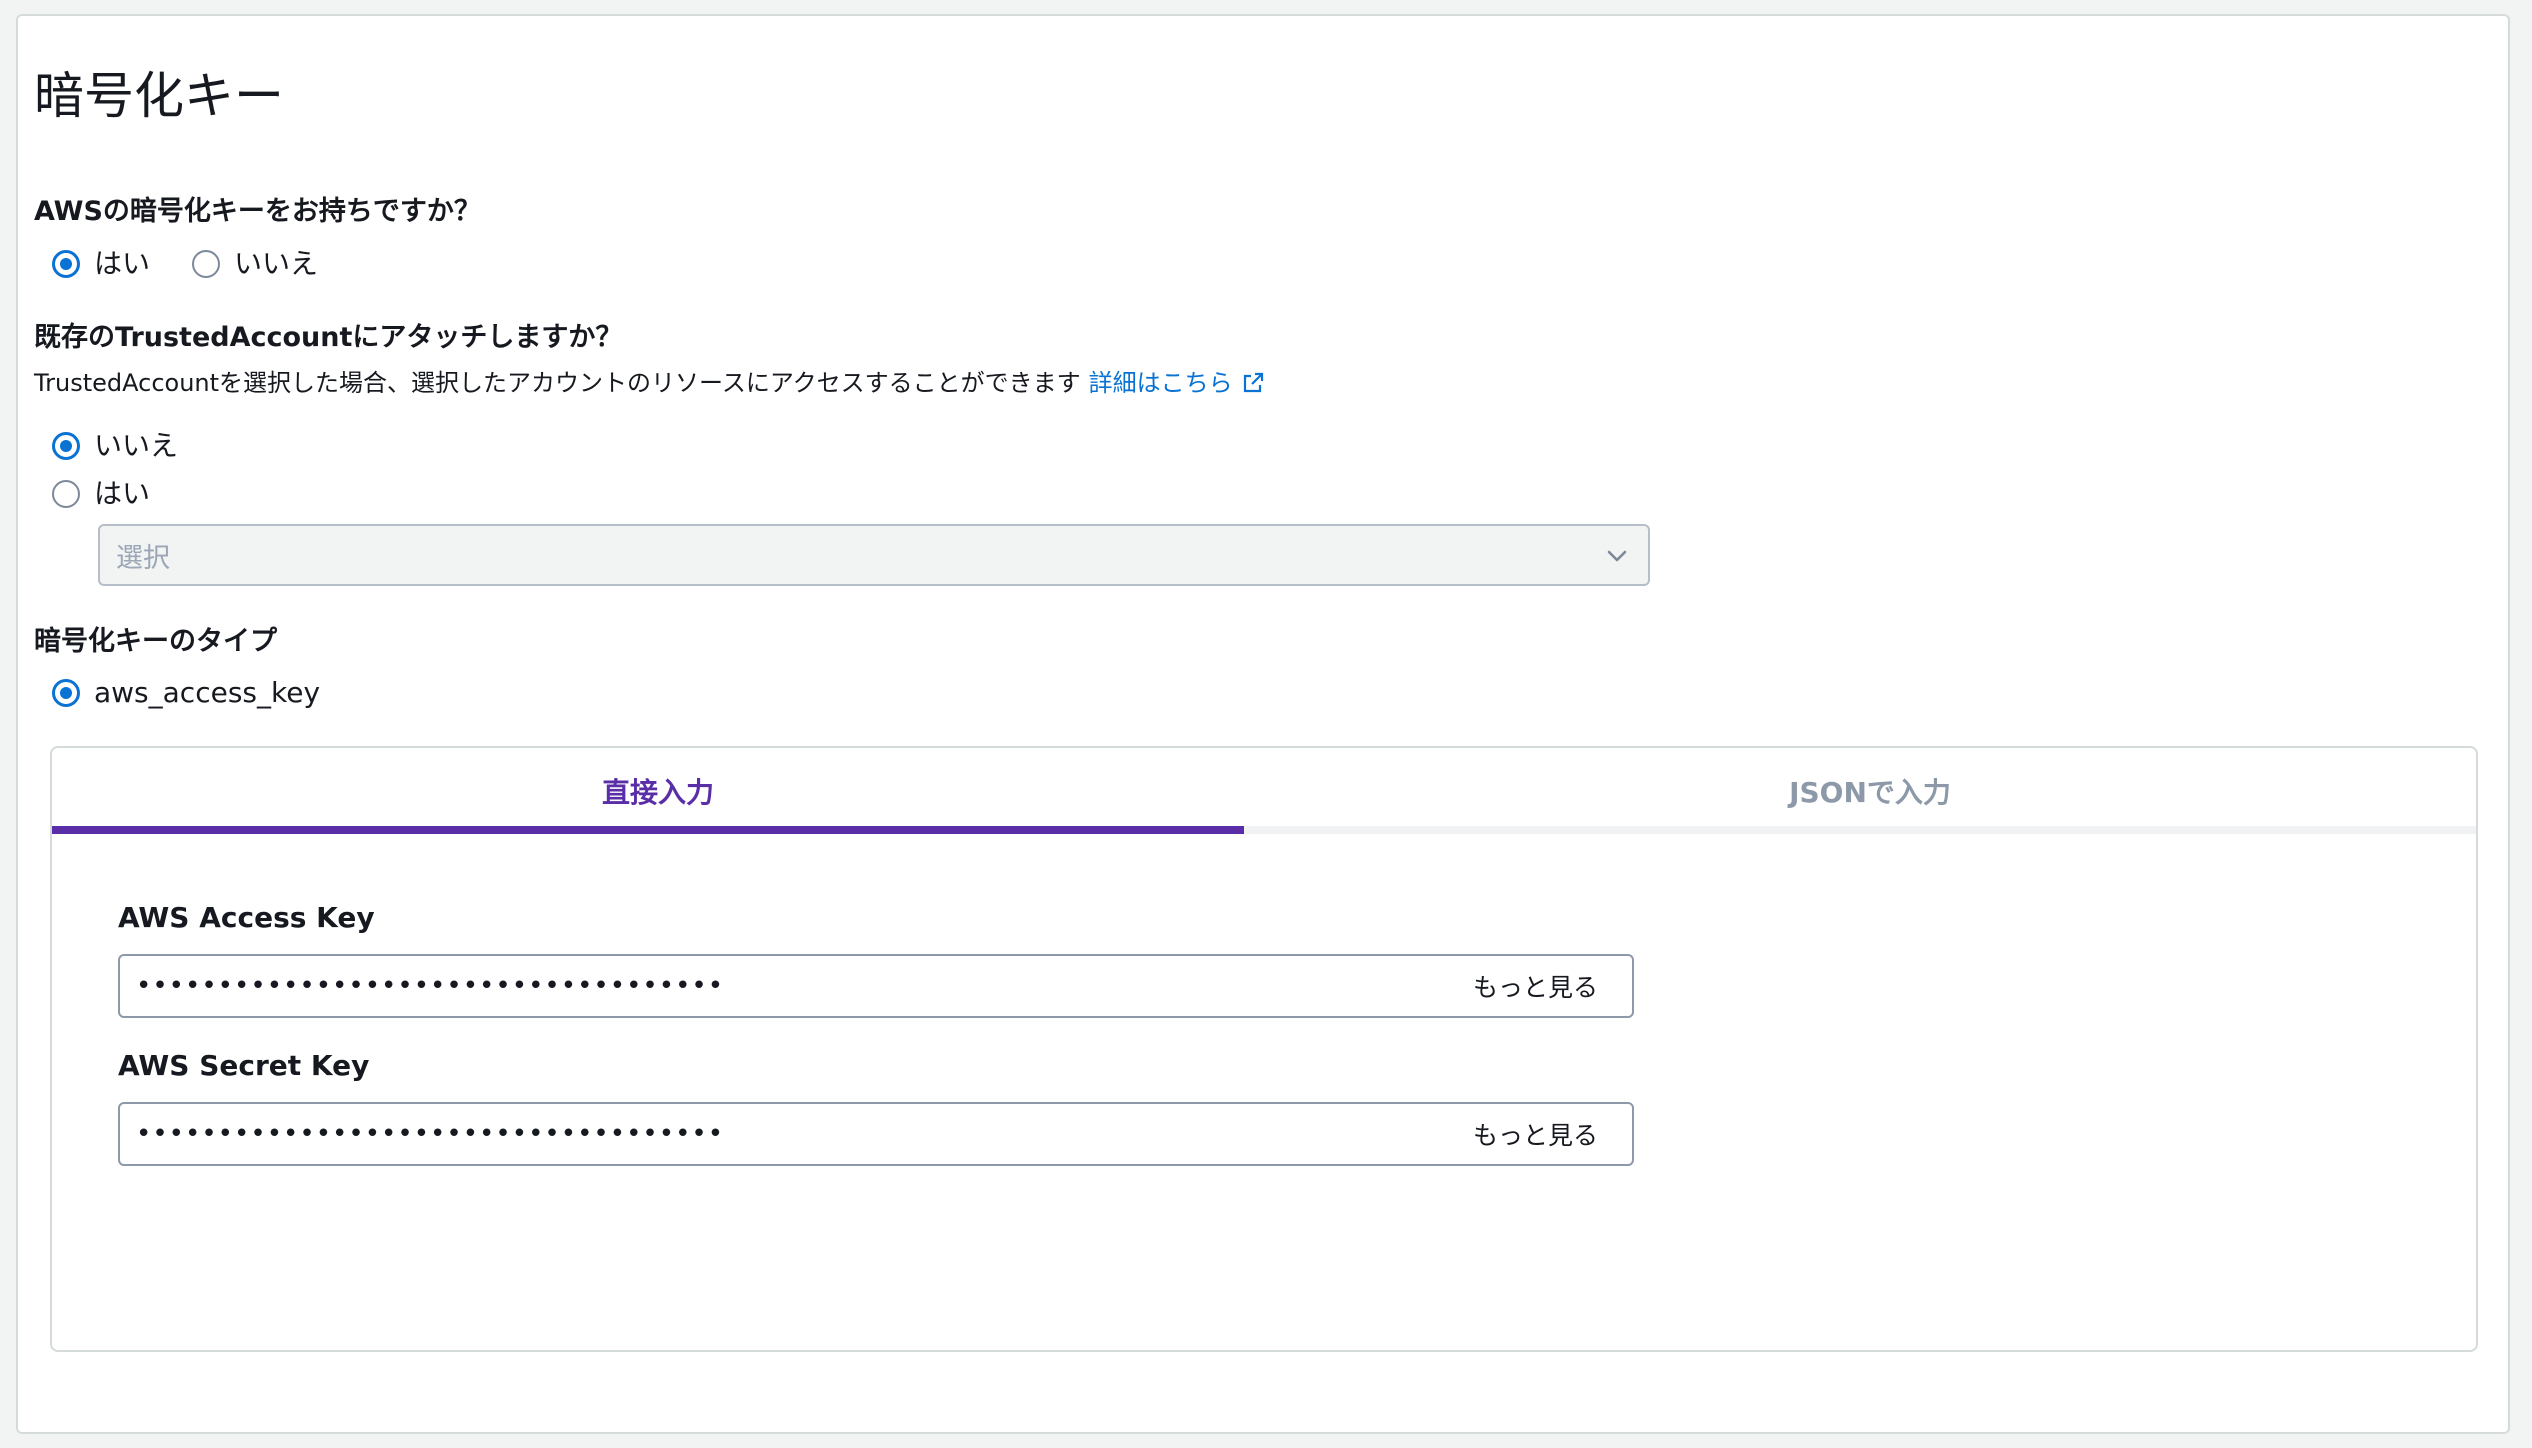 The image size is (2532, 1448). What do you see at coordinates (159, 96) in the screenshot?
I see `page-title: 暗号化キー` at bounding box center [159, 96].